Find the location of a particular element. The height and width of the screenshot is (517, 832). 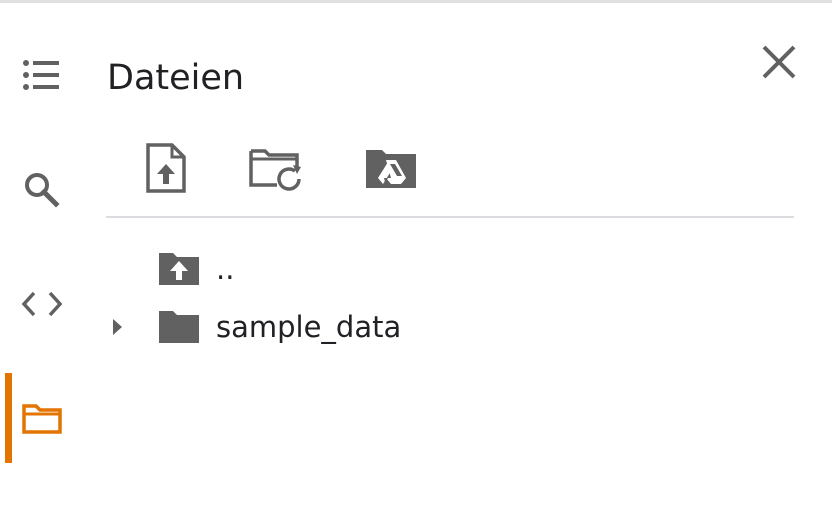

search-button is located at coordinates (42, 190).